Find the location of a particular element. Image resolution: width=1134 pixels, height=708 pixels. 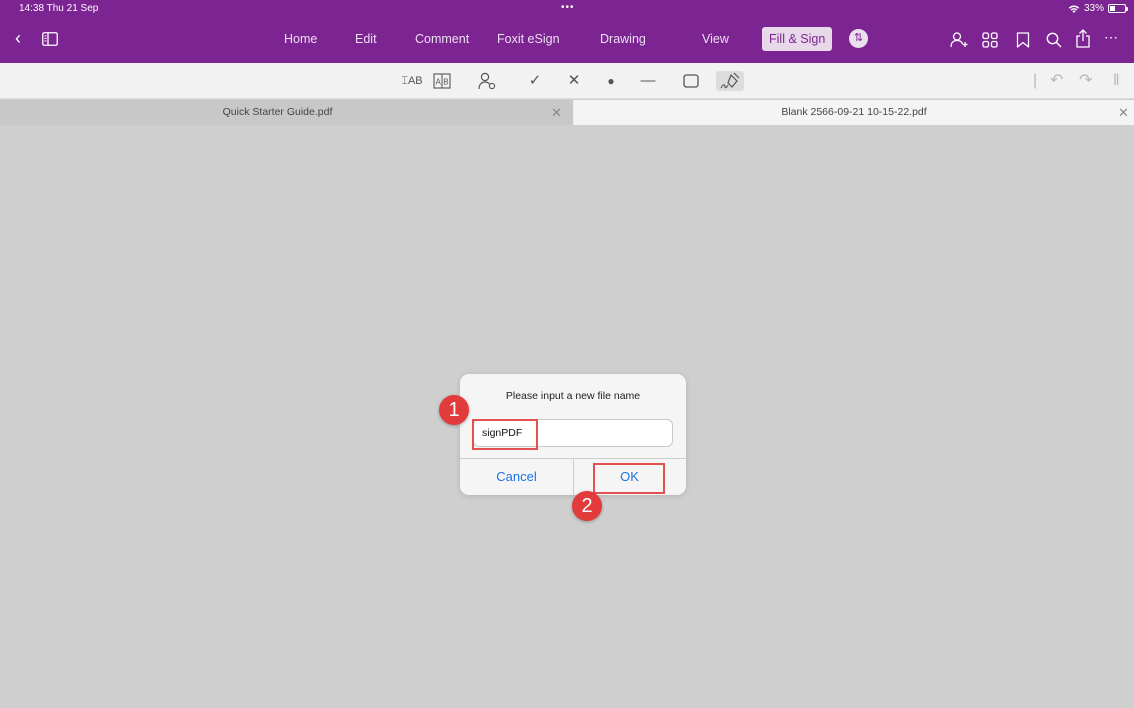

status-bar: 14:38 Thu 21 Sep ••• 33% is located at coordinates (567, 9).